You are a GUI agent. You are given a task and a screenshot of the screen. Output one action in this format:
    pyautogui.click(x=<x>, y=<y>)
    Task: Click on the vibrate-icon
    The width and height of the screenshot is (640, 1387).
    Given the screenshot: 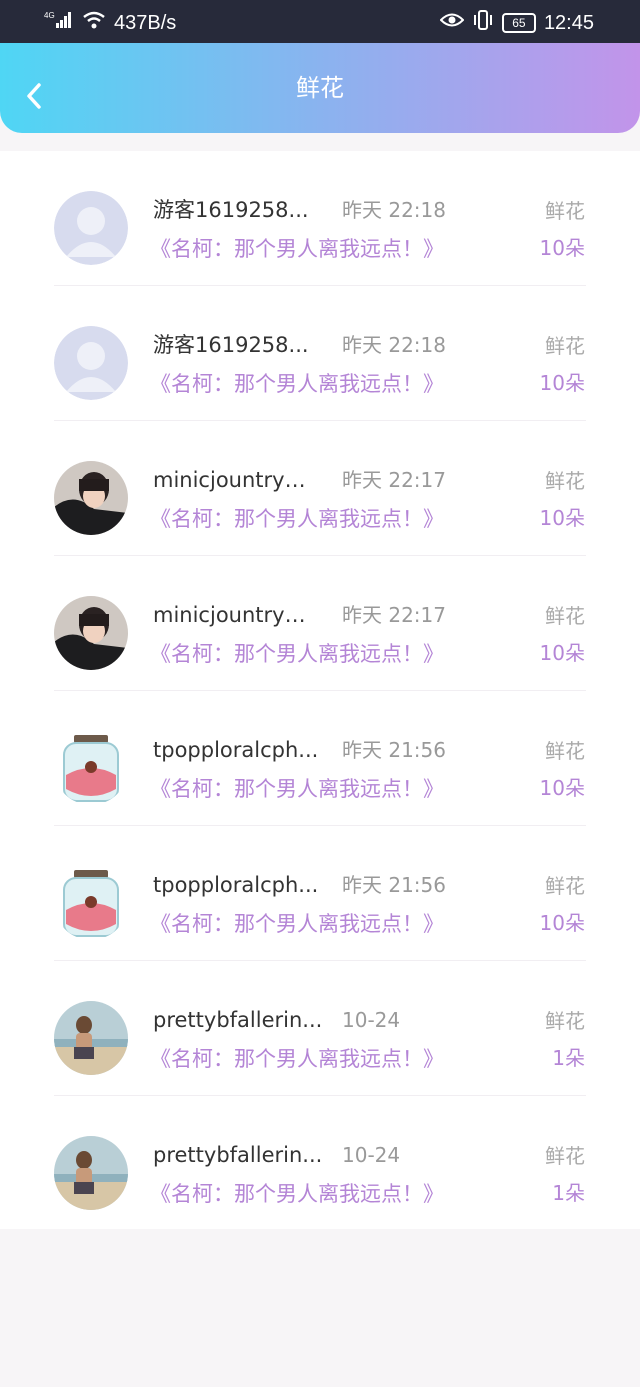 What is the action you would take?
    pyautogui.click(x=483, y=22)
    